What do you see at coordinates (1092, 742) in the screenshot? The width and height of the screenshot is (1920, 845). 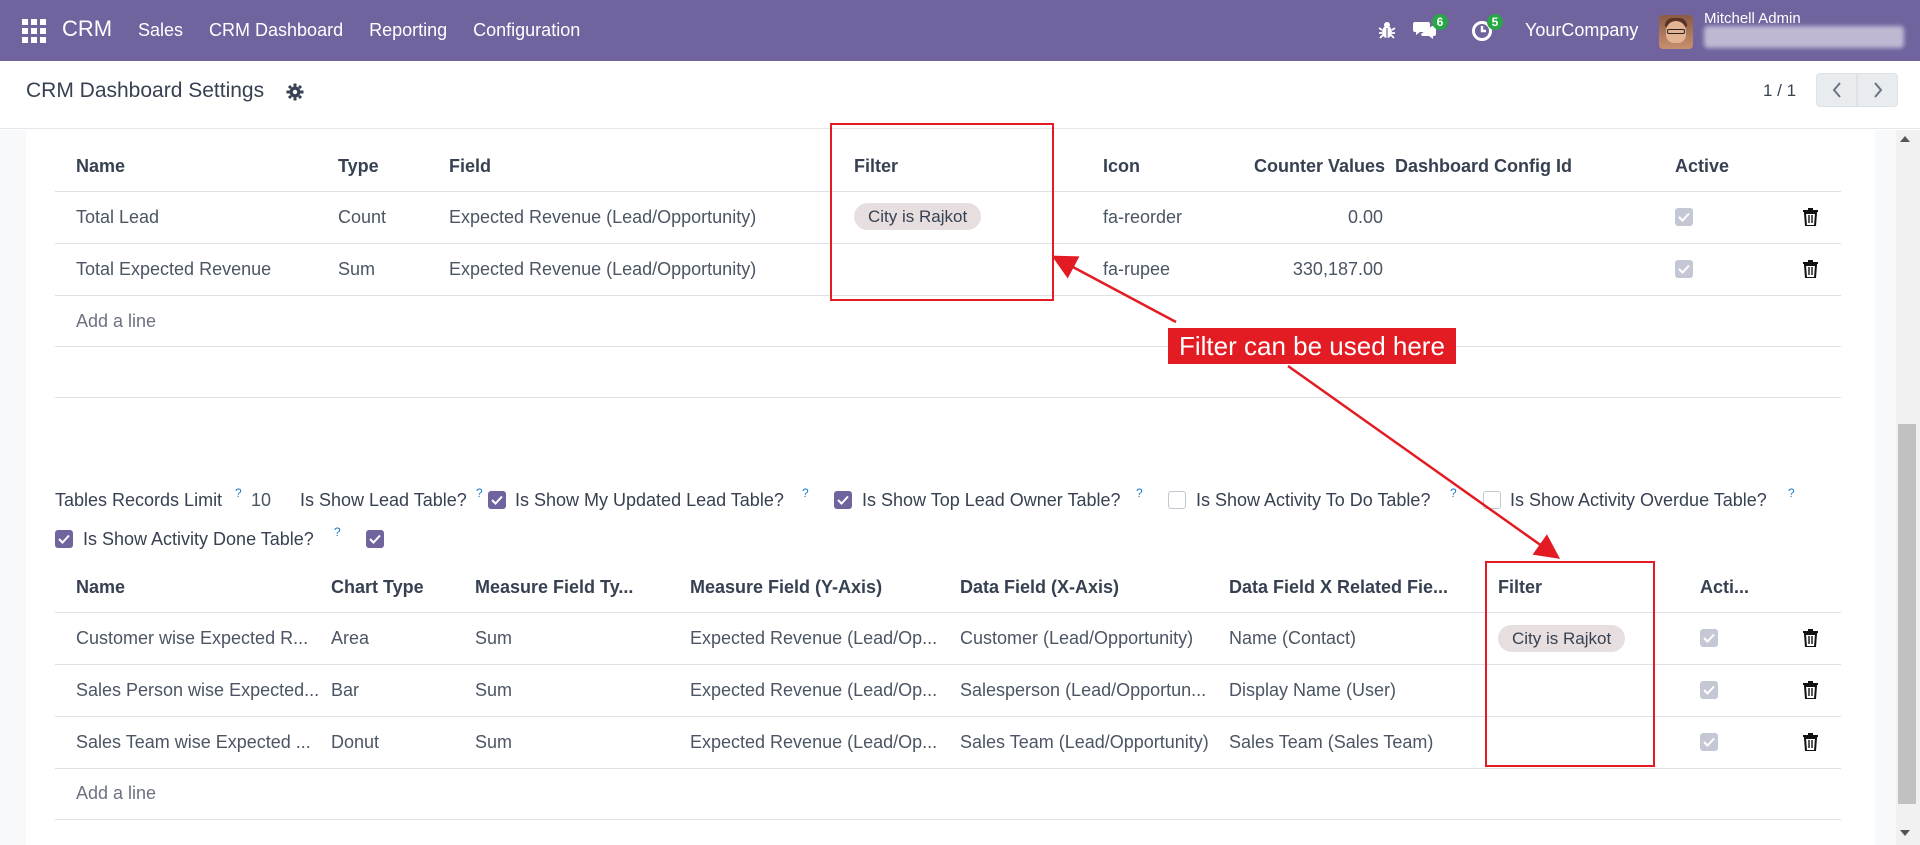 I see `cell-data-field: Sales Team (Lead/Opportunity)` at bounding box center [1092, 742].